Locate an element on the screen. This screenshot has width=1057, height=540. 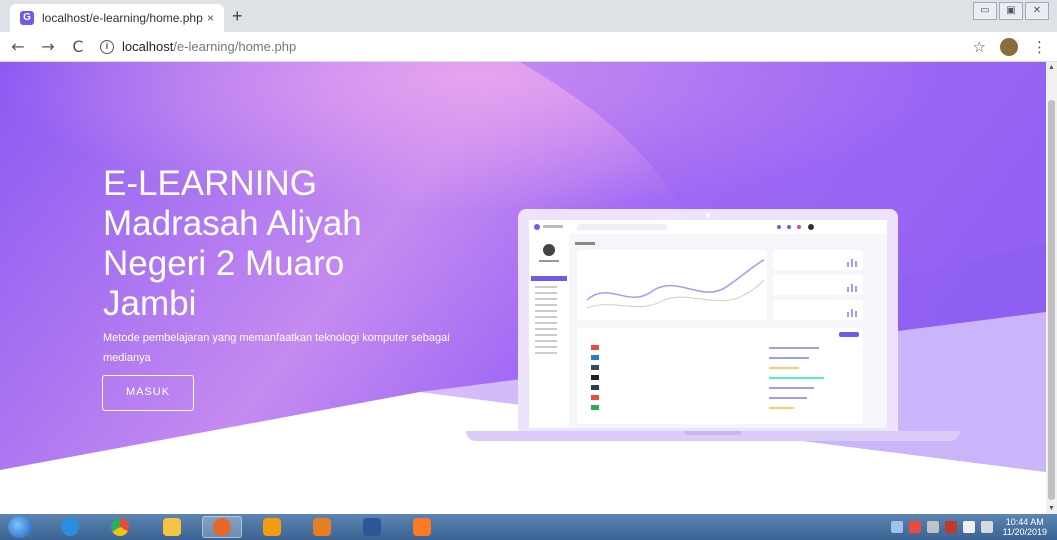
page-scrollbar: ▲ ▼ is located at coordinates (1051, 288).